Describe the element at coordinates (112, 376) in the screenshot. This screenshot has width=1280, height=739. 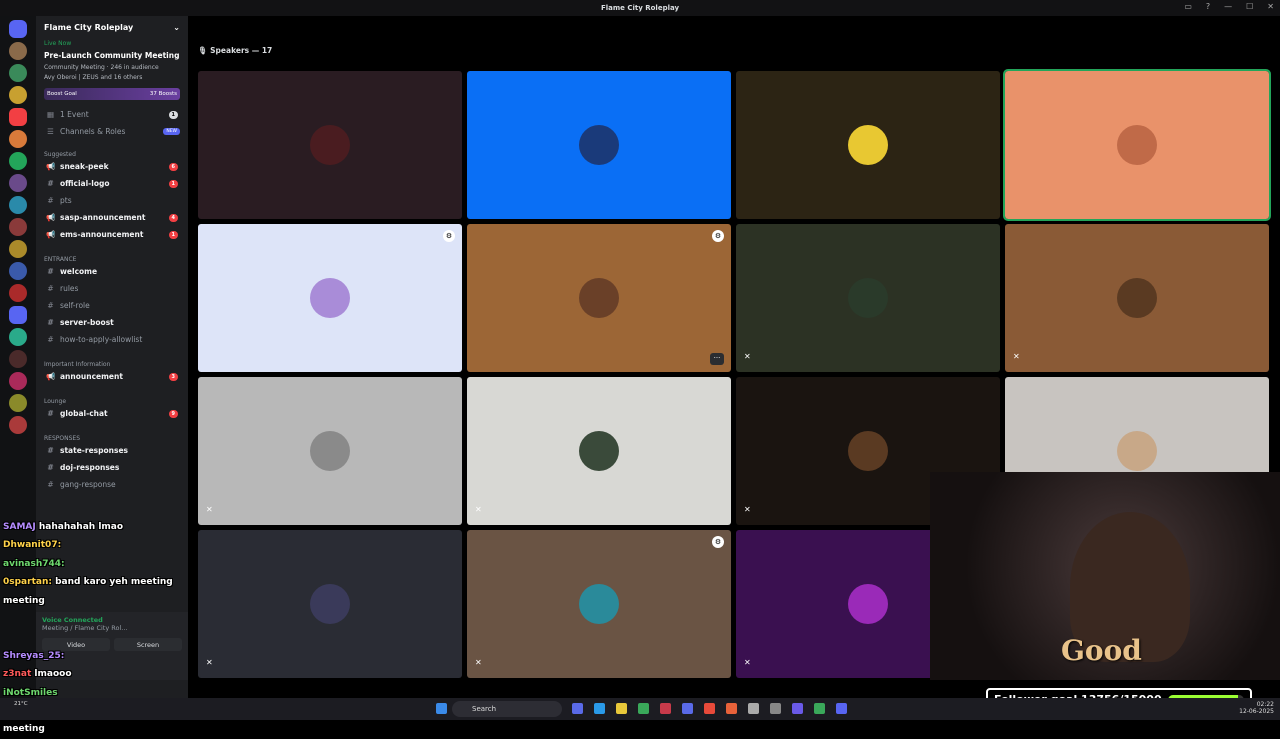
I see `channel-announcement: 📢 announcement 3` at that location.